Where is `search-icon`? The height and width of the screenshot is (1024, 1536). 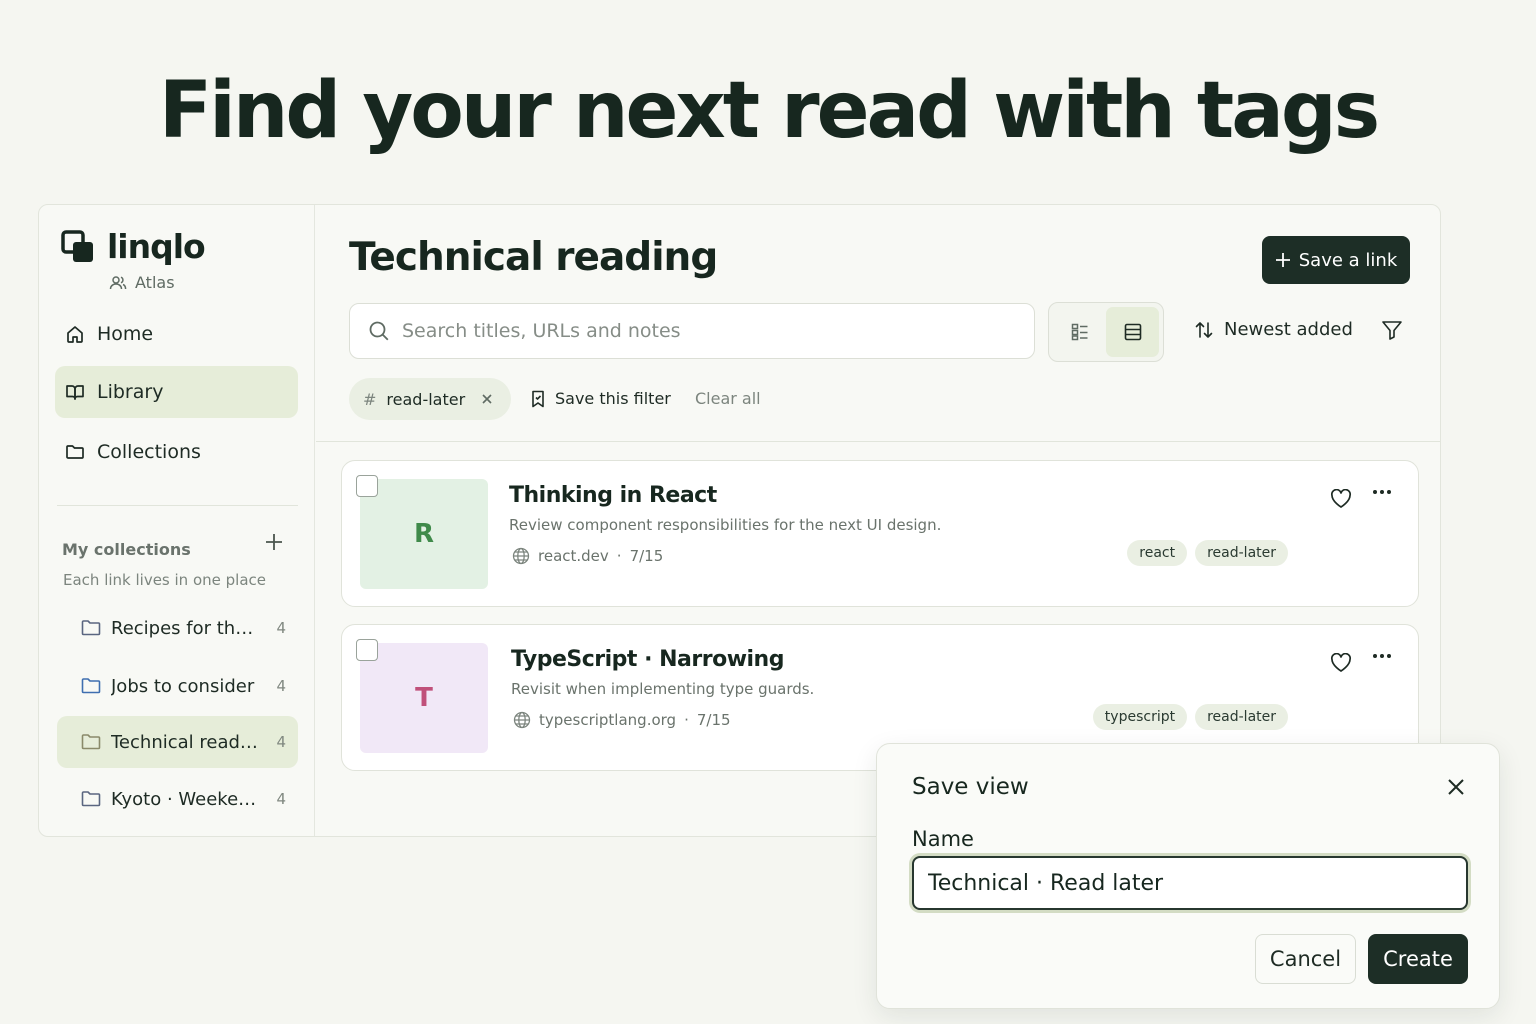 search-icon is located at coordinates (379, 331).